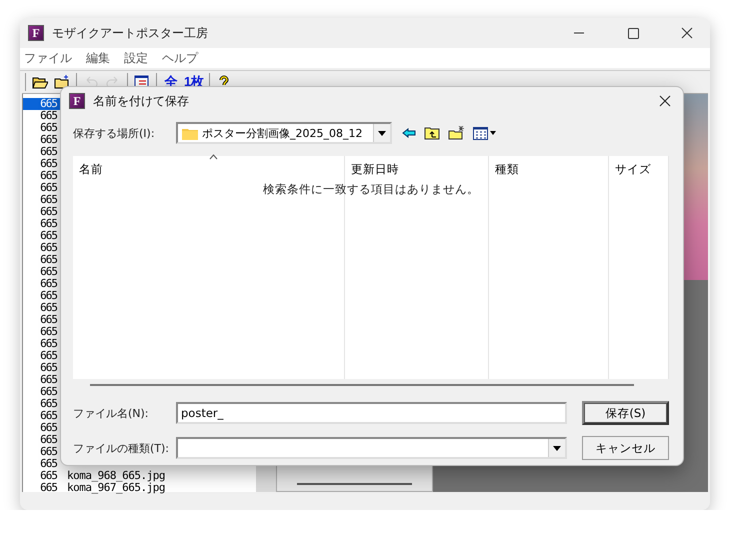 The image size is (730, 542). I want to click on folder-icon, so click(190, 133).